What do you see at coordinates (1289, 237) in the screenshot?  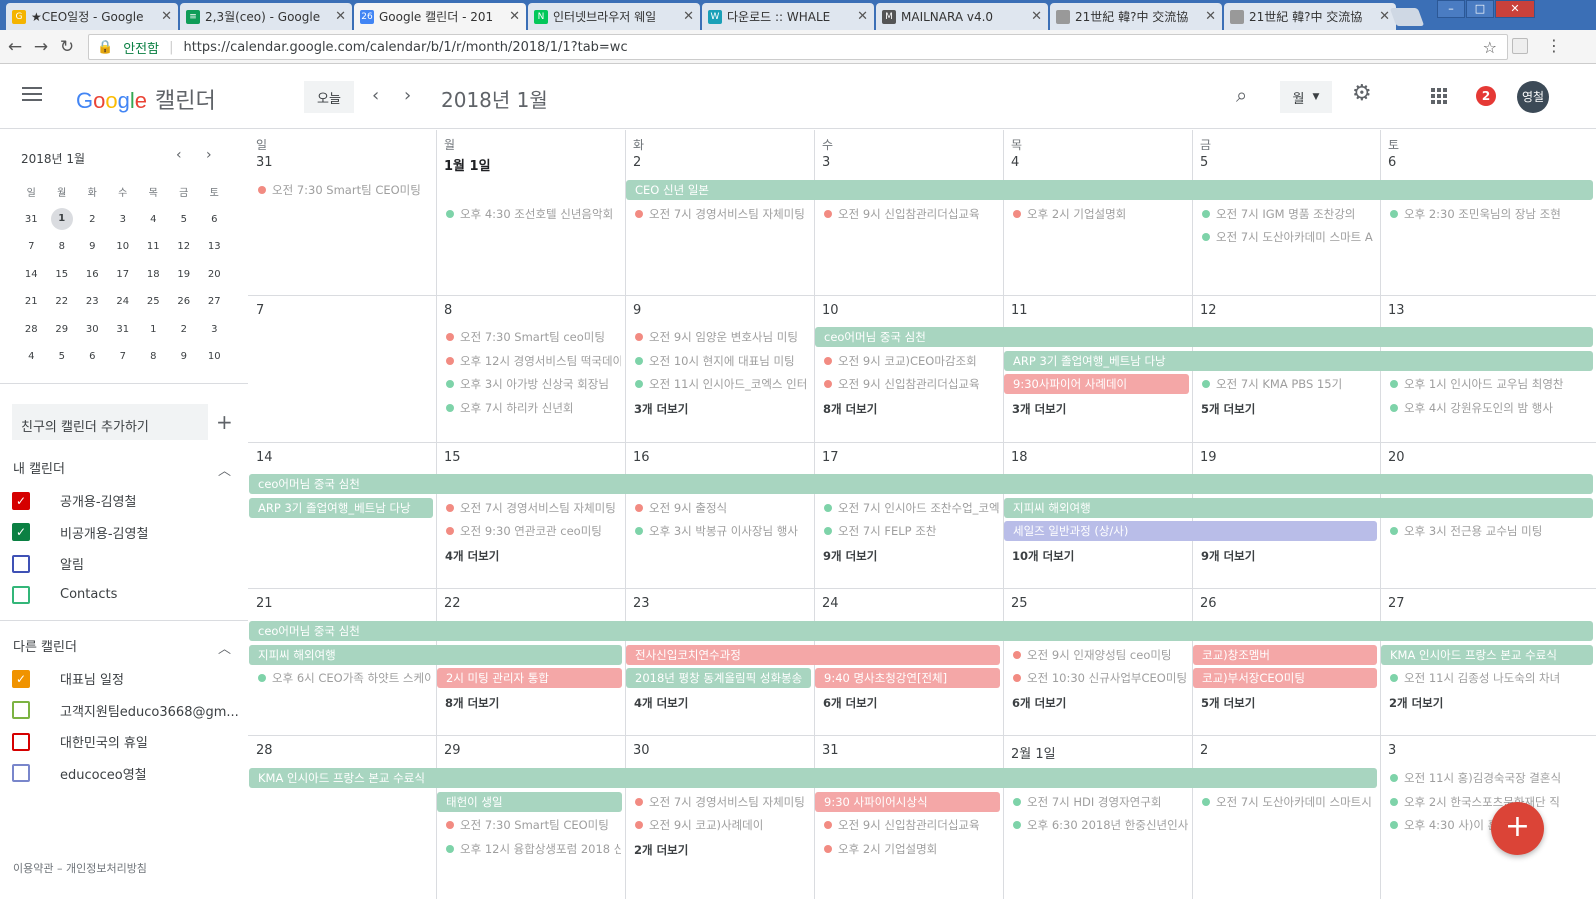 I see `timed-event: 오전 7시 도산아카데미 스마트 A` at bounding box center [1289, 237].